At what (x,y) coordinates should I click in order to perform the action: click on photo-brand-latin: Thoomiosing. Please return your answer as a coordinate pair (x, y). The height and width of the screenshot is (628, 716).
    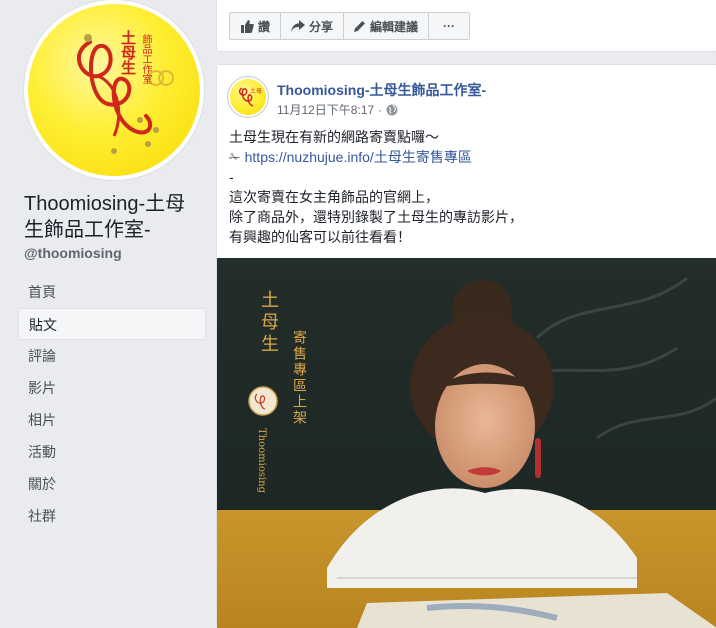
    Looking at the image, I should click on (261, 461).